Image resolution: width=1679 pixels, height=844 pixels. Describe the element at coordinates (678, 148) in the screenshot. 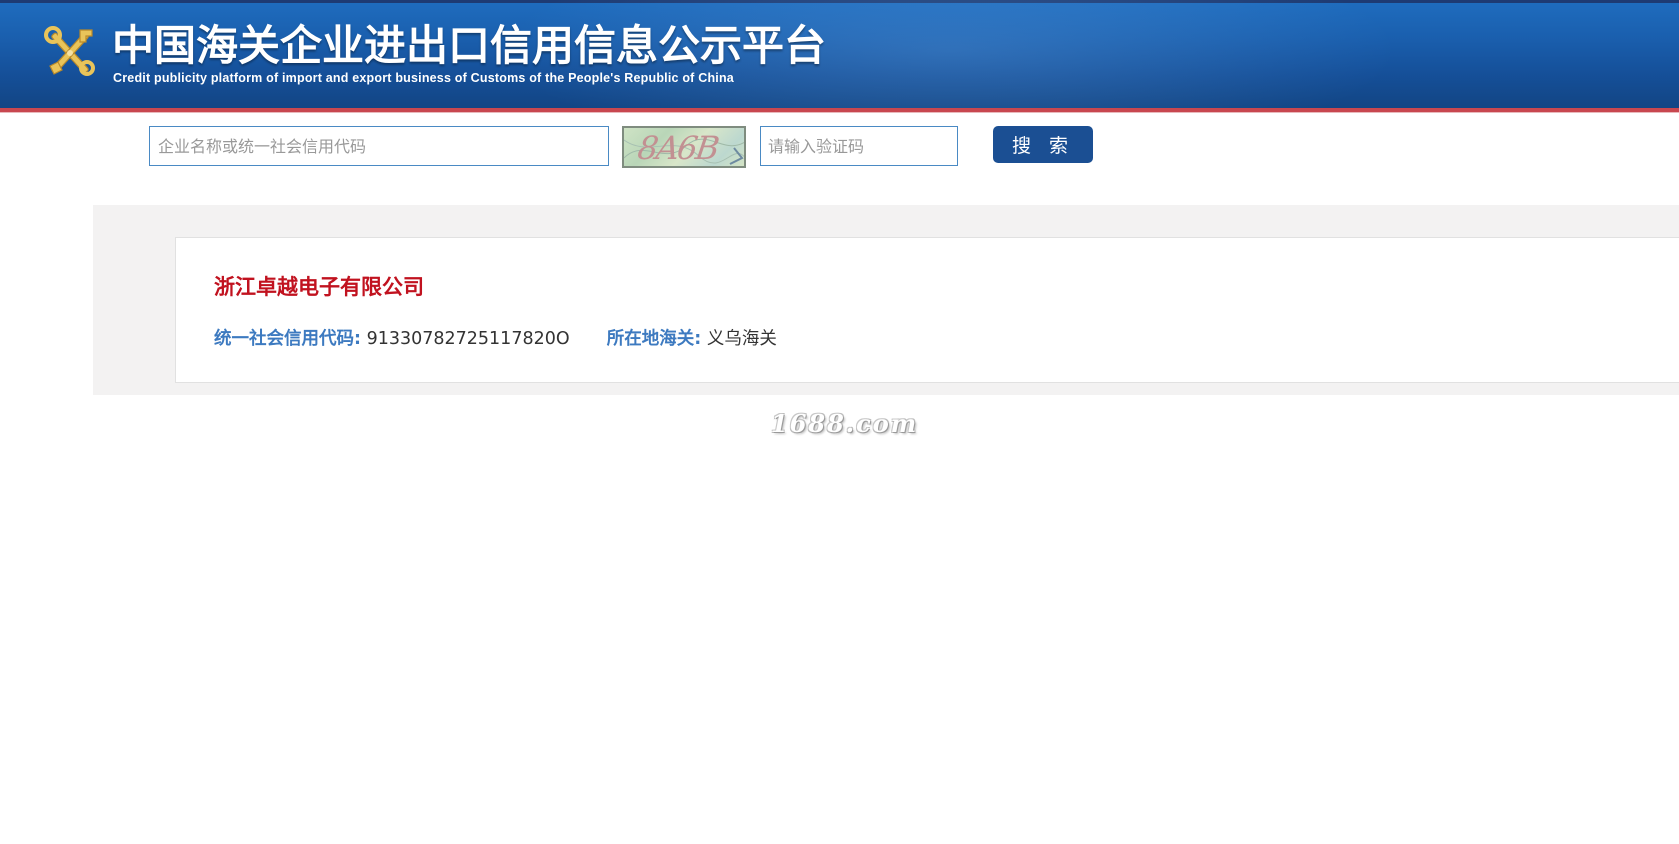

I see `captcha-text: 8A6B` at that location.